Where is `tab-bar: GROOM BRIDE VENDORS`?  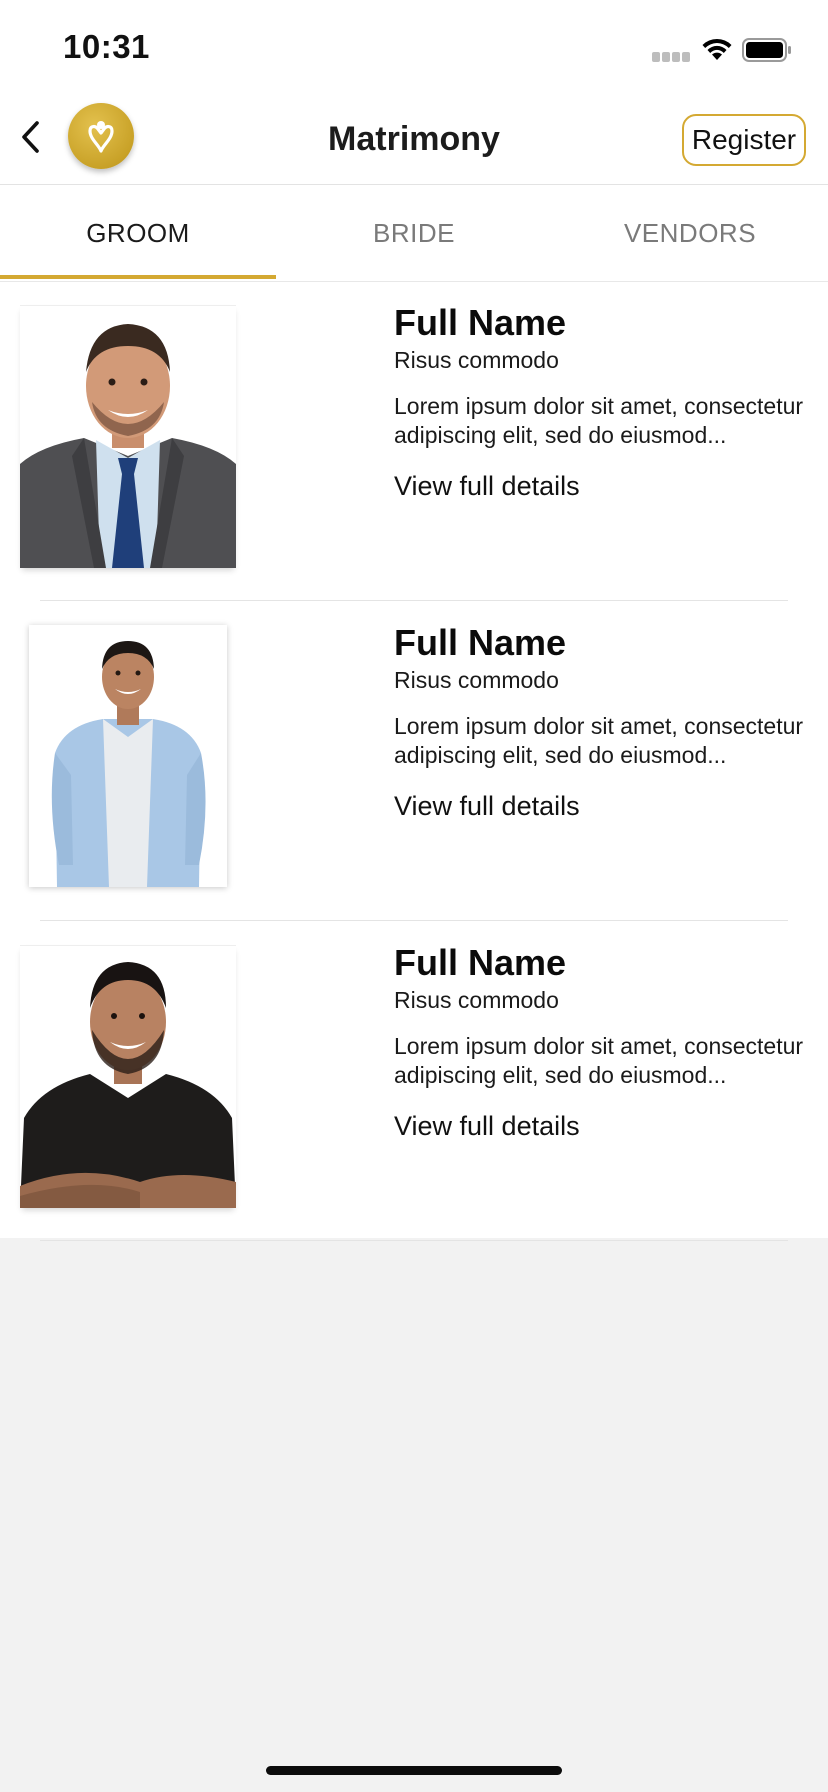 tab-bar: GROOM BRIDE VENDORS is located at coordinates (414, 233).